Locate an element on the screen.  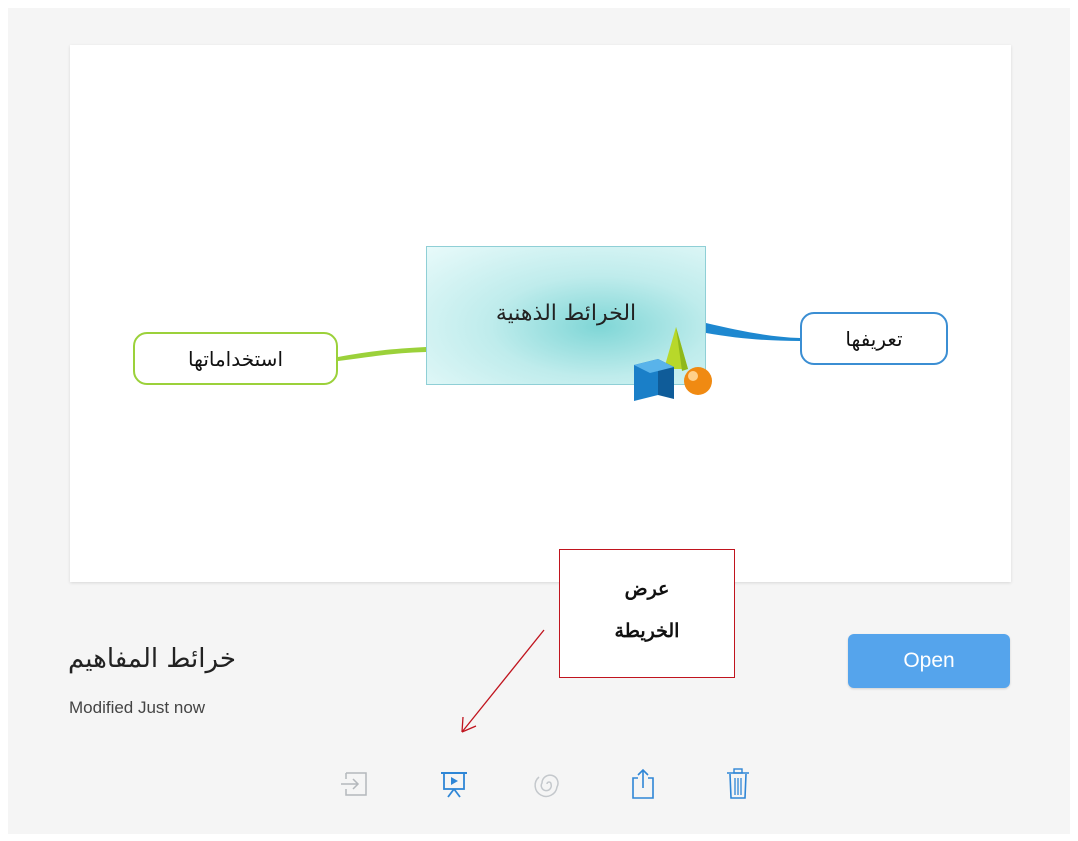
annotation-line-2: الخريطة is located at coordinates (647, 631).